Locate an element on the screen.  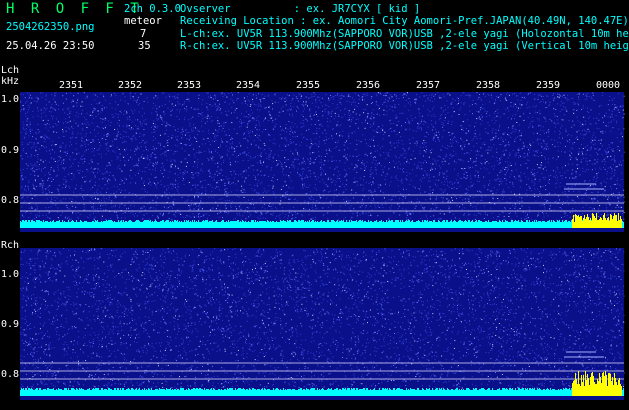
rch-freq-tick-3: 0.8 is located at coordinates (10, 374).